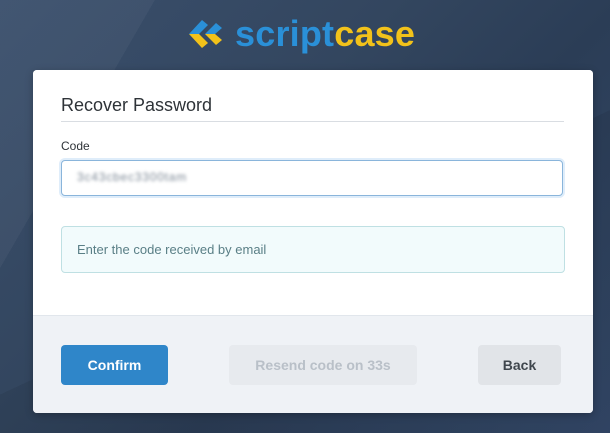  Describe the element at coordinates (375, 33) in the screenshot. I see `wordmark-case: case` at that location.